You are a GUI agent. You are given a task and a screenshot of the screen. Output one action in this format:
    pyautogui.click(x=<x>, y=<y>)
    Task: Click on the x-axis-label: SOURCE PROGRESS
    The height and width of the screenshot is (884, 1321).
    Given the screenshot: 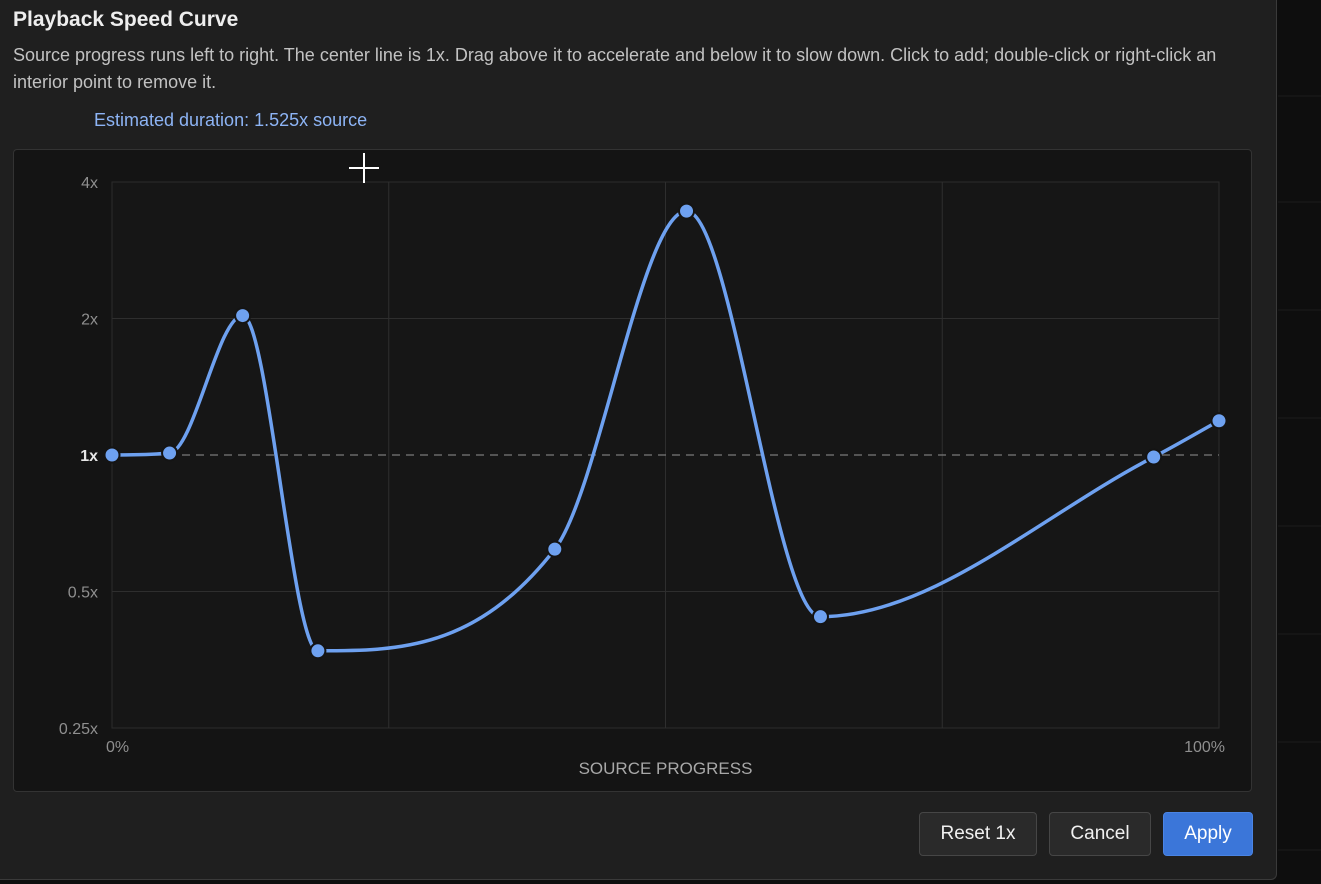 What is the action you would take?
    pyautogui.click(x=666, y=768)
    